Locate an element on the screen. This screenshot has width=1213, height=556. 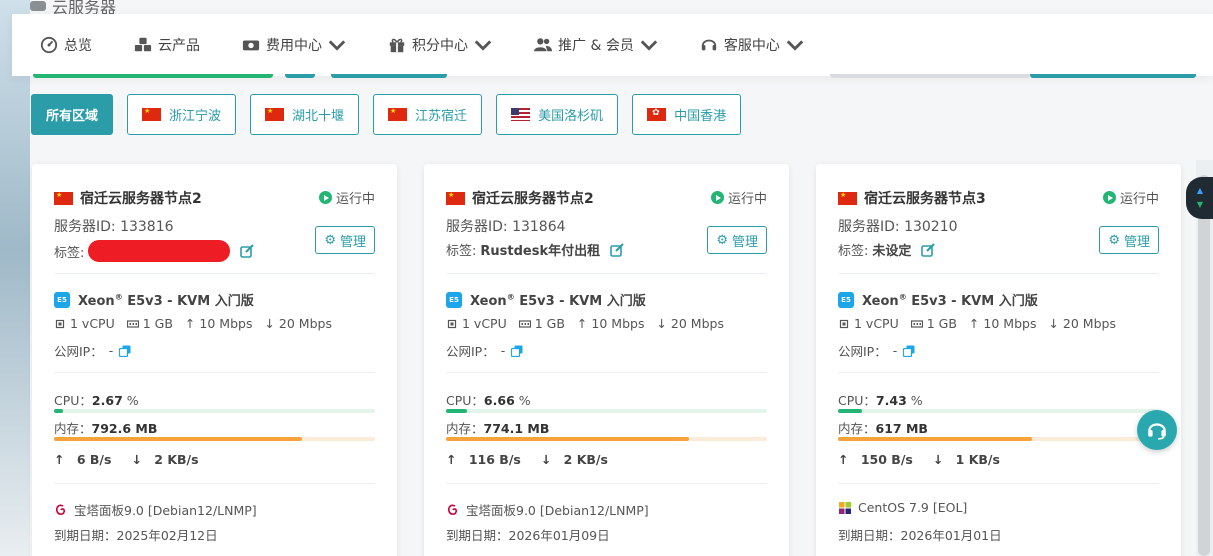
cpu-usage: CPU：7.43 % is located at coordinates (880, 400).